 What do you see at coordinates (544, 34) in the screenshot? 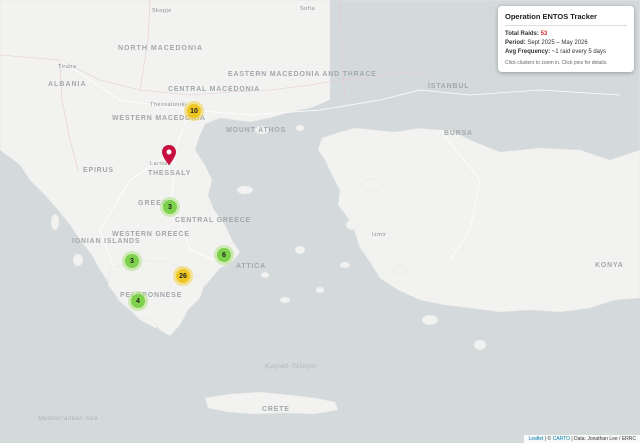
I see `total-raids-value: 53` at bounding box center [544, 34].